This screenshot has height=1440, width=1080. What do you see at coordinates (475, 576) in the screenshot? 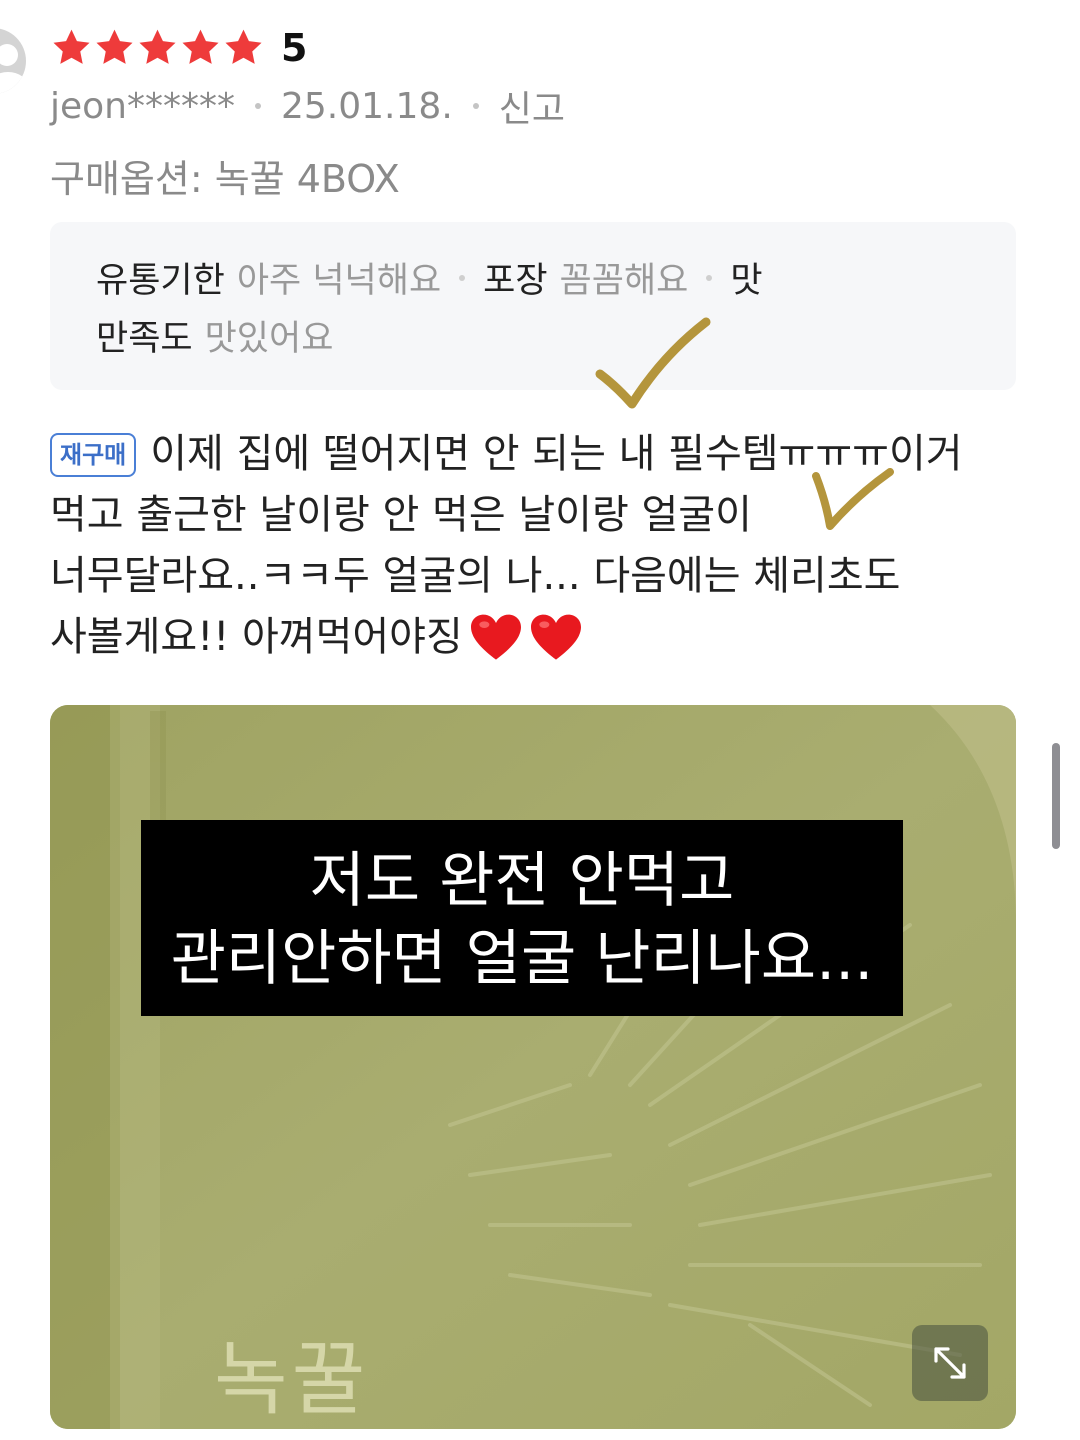
I see `review-line: 너무달라요..ㅋㅋ두 얼굴의 나... 다음에는 체리초도` at bounding box center [475, 576].